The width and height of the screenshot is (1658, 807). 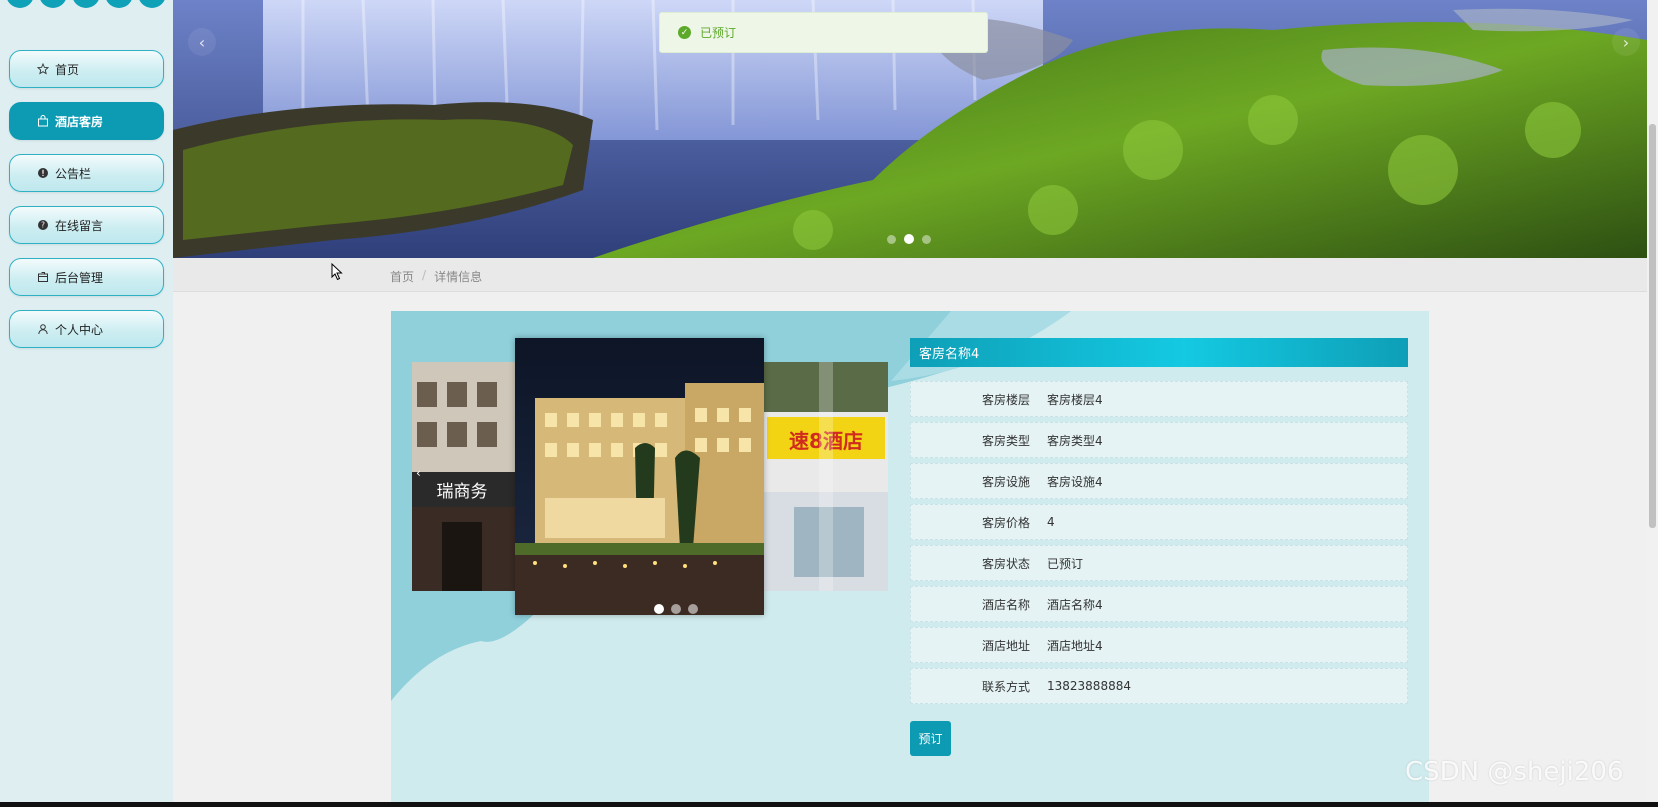 I want to click on page-scrollbar, so click(x=1652, y=403).